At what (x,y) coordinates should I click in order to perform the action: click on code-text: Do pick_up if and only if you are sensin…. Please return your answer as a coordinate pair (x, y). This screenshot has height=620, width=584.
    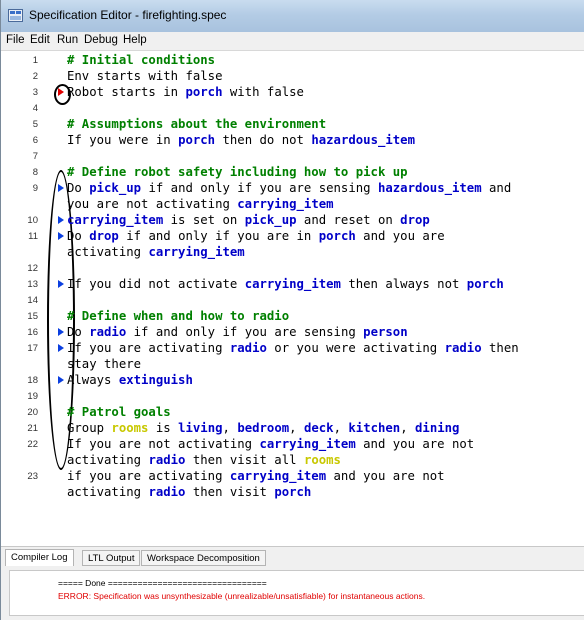
    Looking at the image, I should click on (289, 188).